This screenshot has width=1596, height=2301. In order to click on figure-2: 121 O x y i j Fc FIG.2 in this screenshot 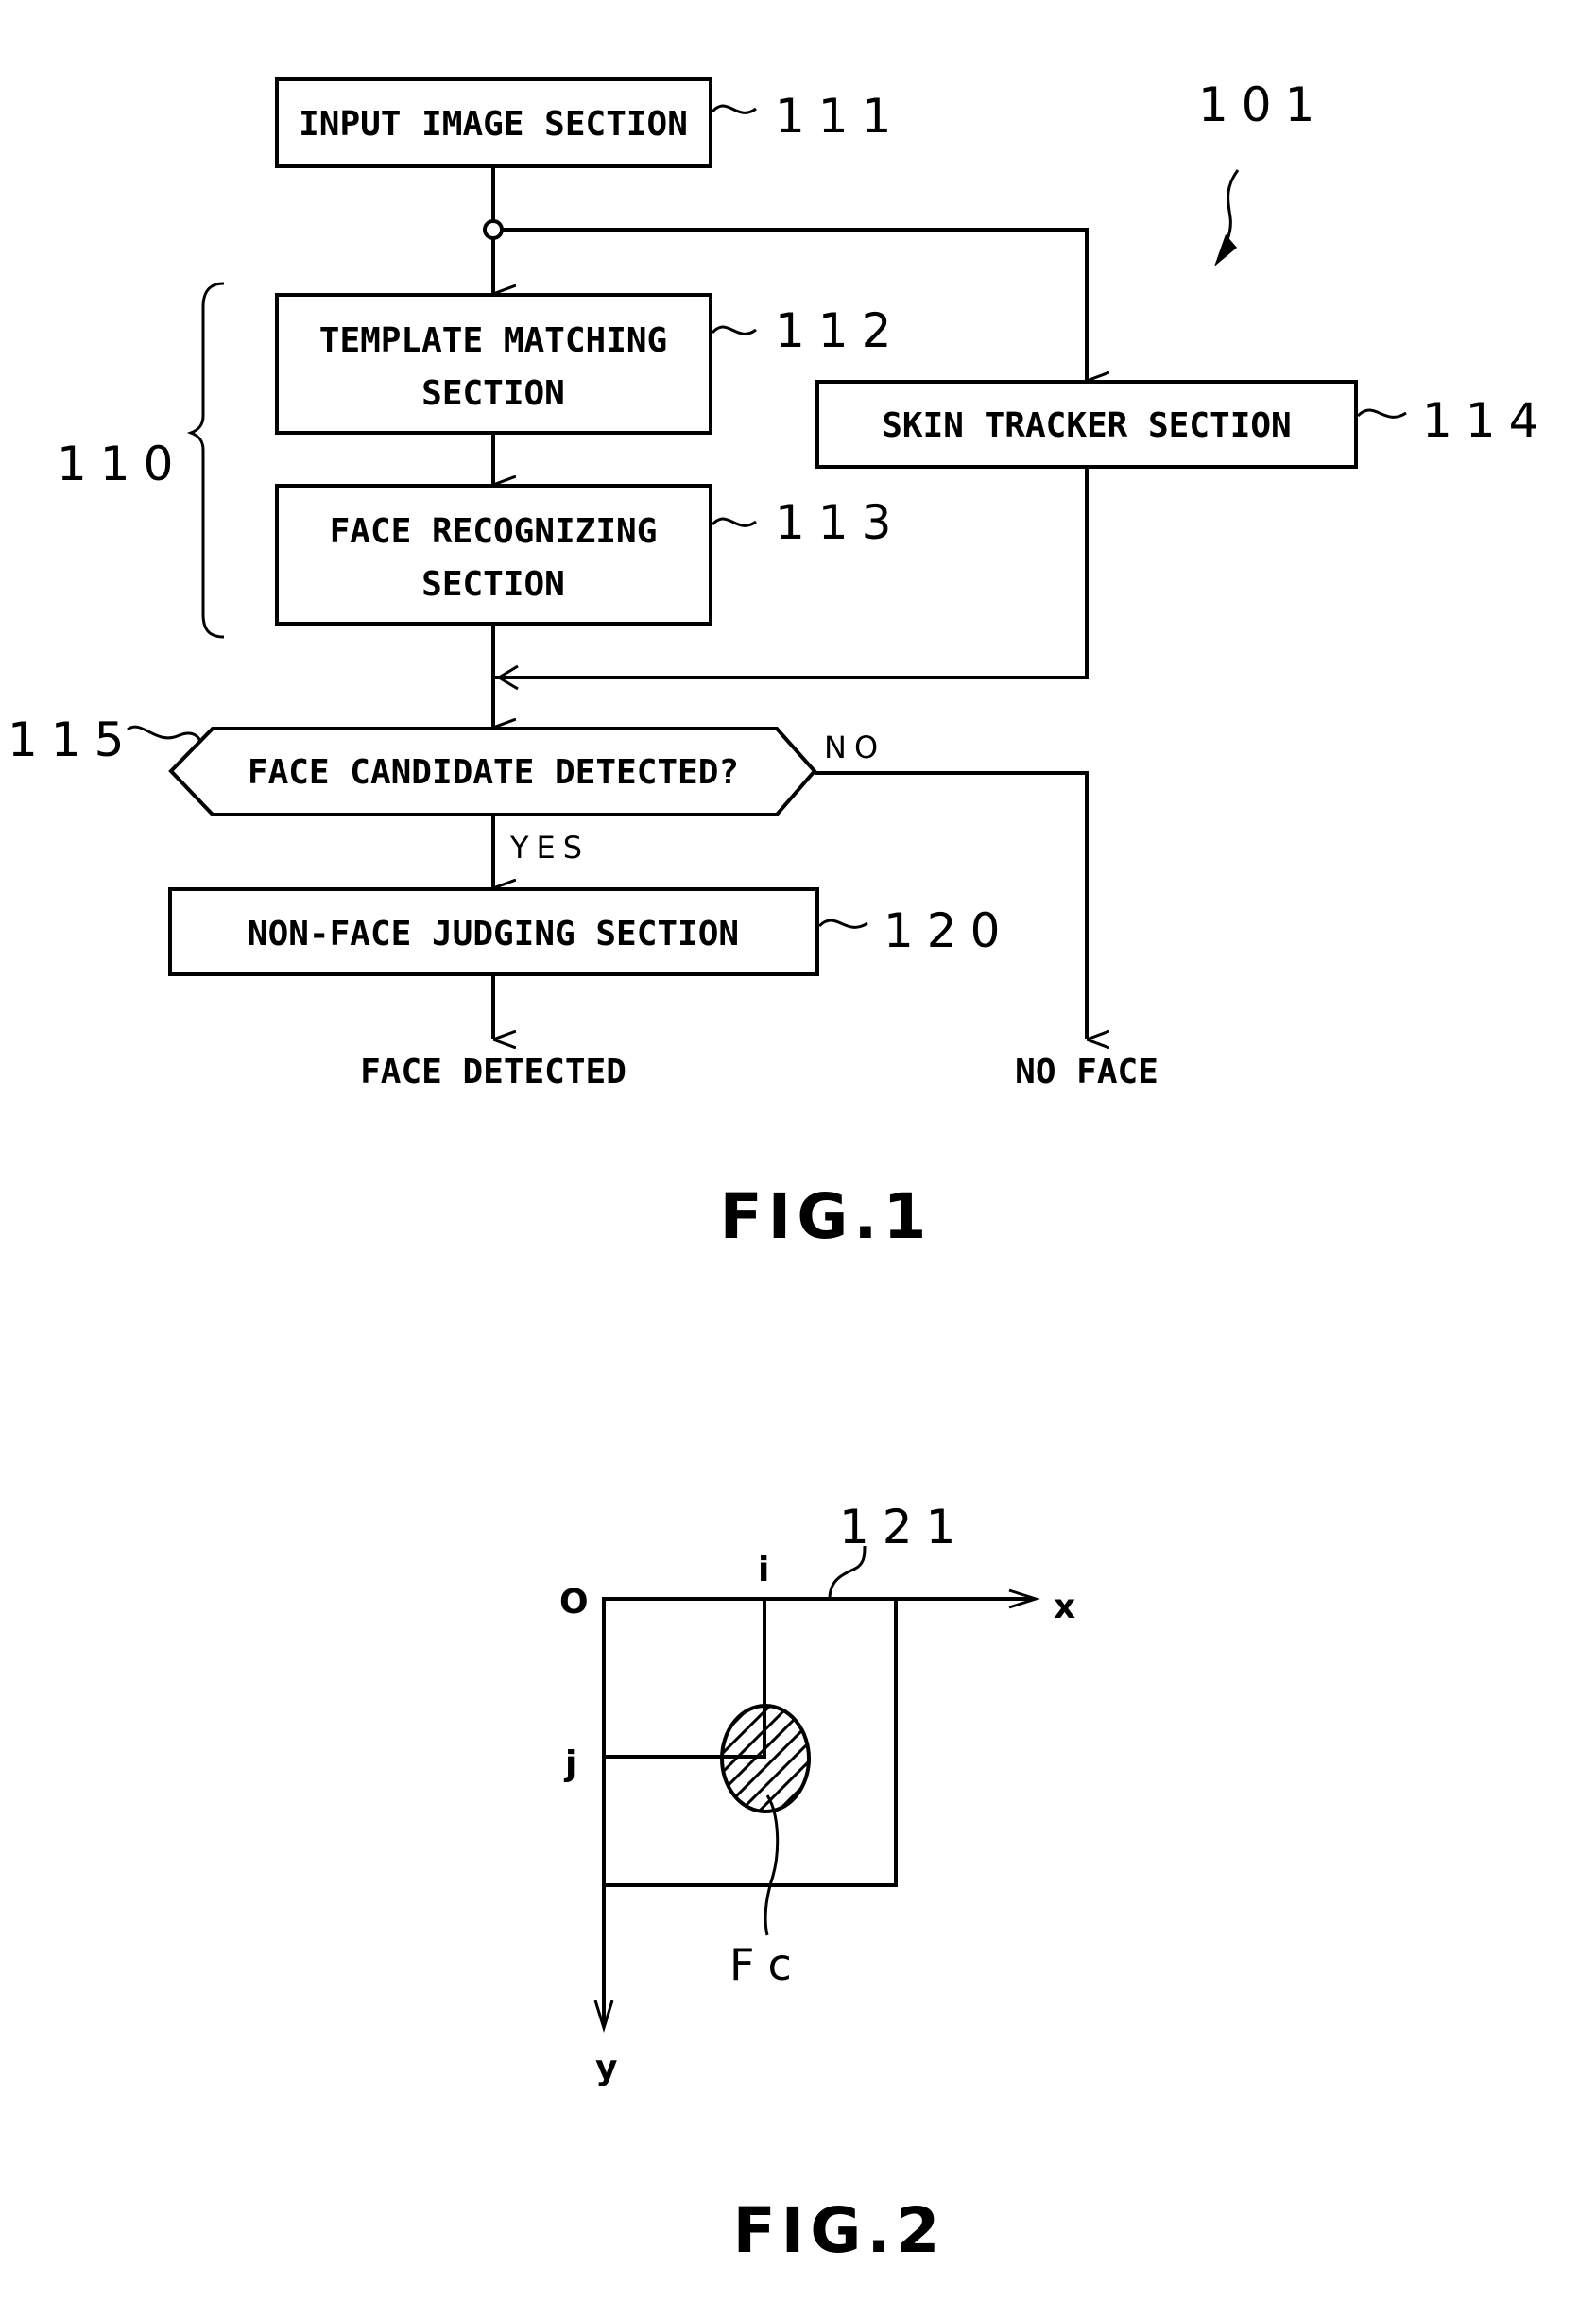, I will do `click(817, 1883)`.